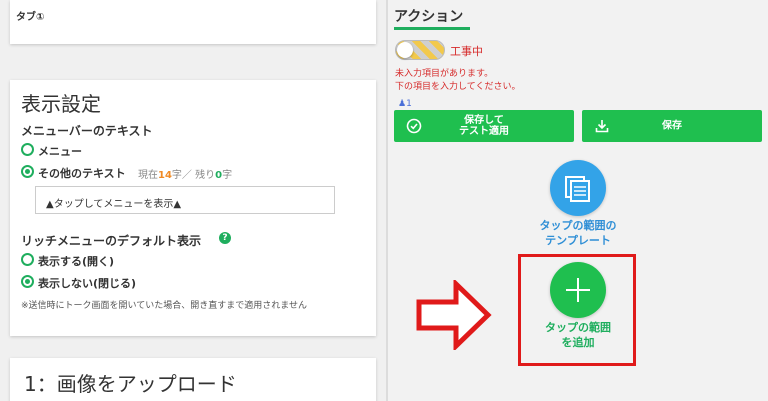  I want to click on section-title: 表示設定, so click(61, 104).